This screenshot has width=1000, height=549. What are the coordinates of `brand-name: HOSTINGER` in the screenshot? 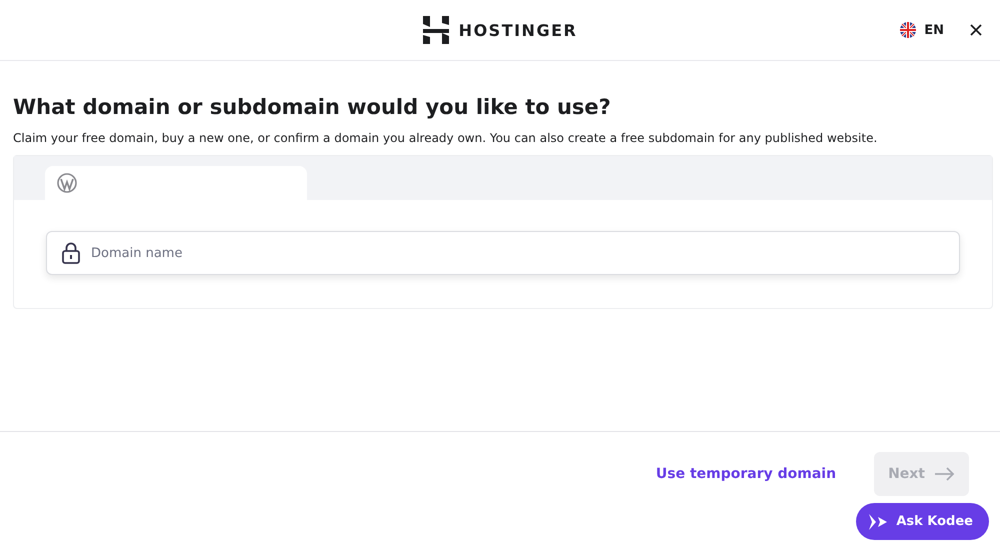 It's located at (518, 30).